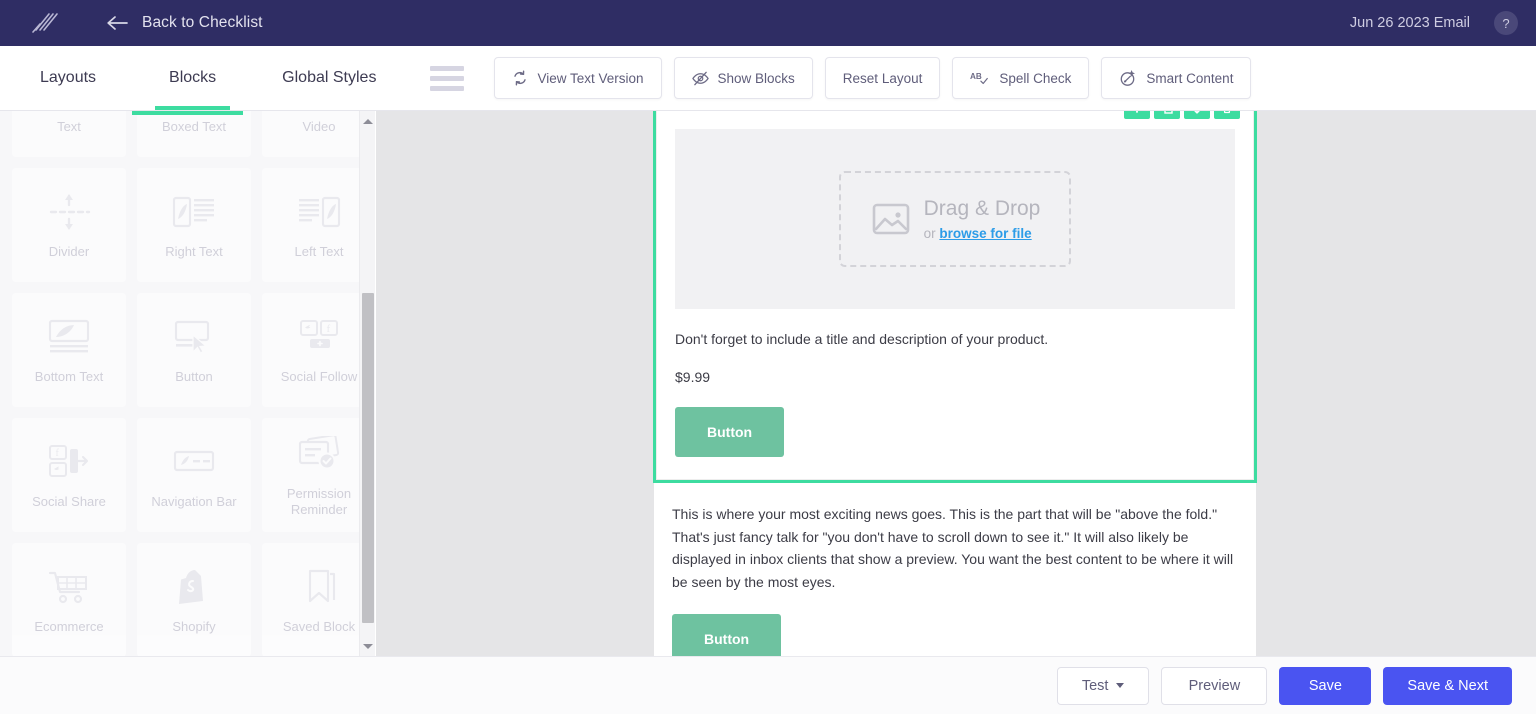 The image size is (1536, 714). I want to click on product-cta-button: Button, so click(730, 432).